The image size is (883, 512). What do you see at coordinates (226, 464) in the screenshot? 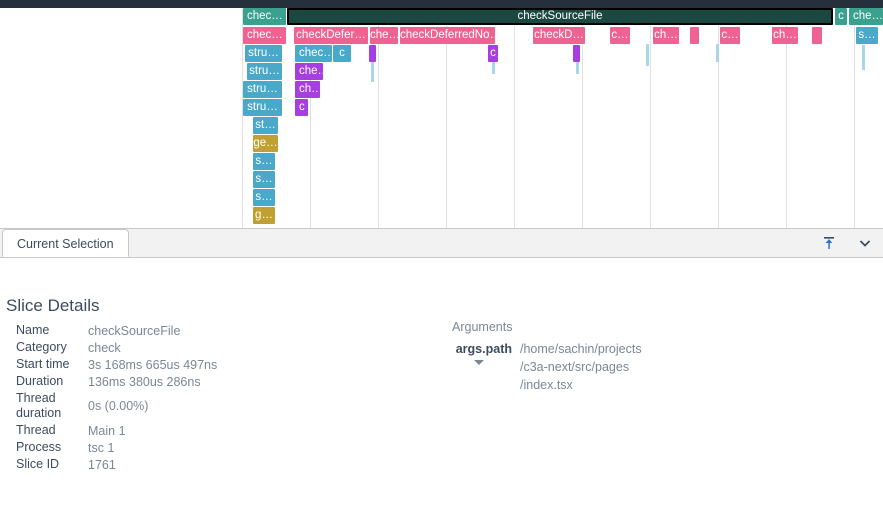
I see `table-row: Slice ID 1761` at bounding box center [226, 464].